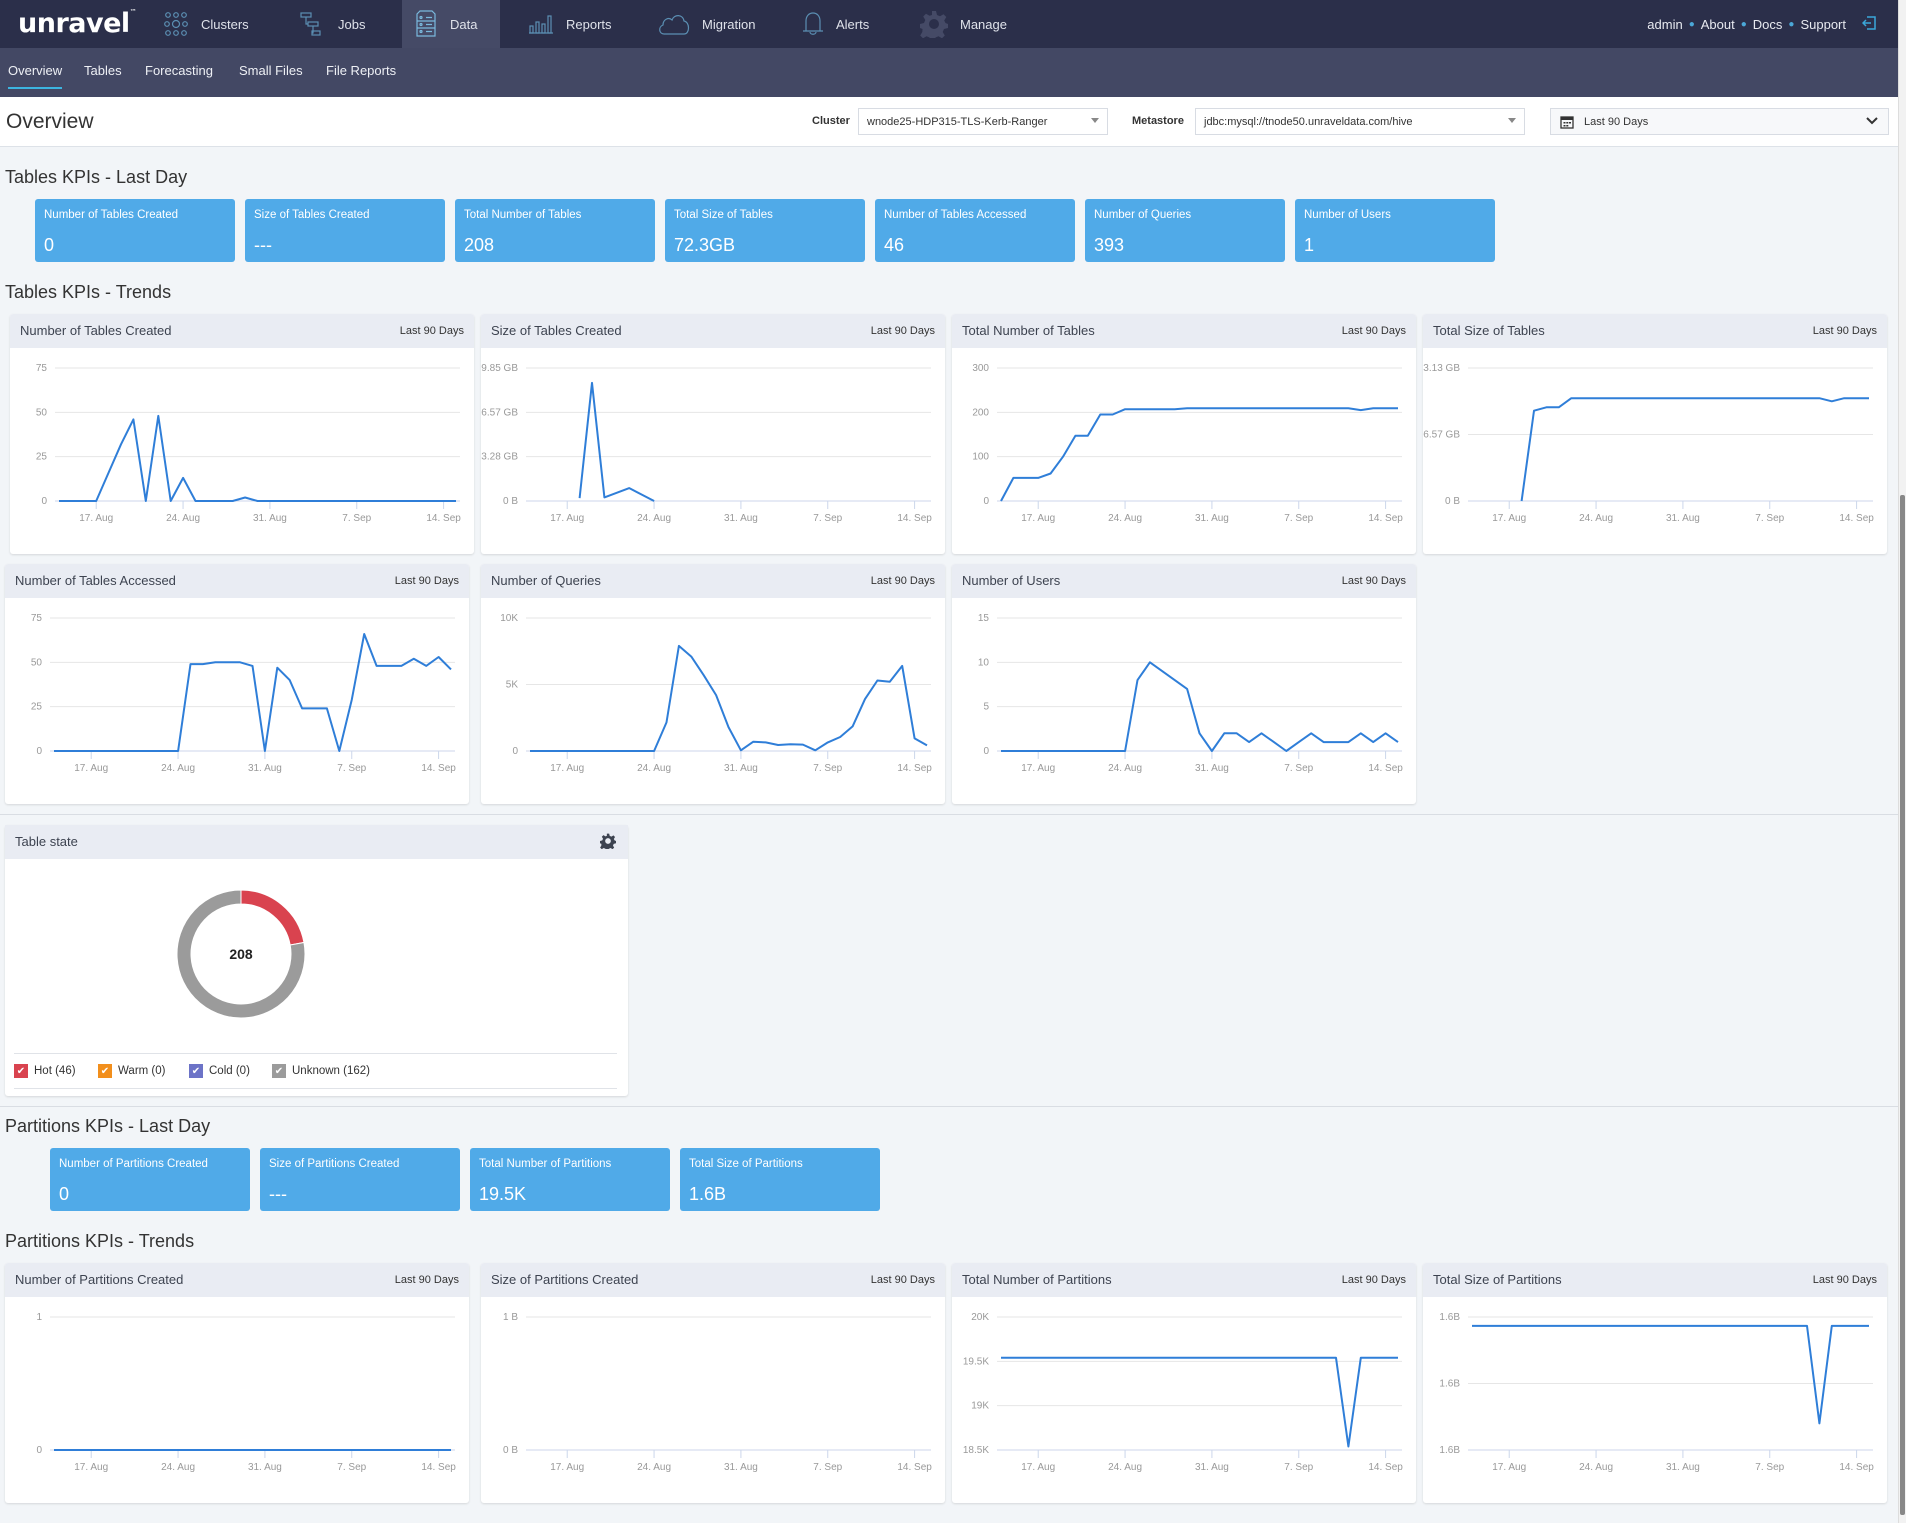  What do you see at coordinates (835, 24) in the screenshot?
I see `nav-alerts: Alerts` at bounding box center [835, 24].